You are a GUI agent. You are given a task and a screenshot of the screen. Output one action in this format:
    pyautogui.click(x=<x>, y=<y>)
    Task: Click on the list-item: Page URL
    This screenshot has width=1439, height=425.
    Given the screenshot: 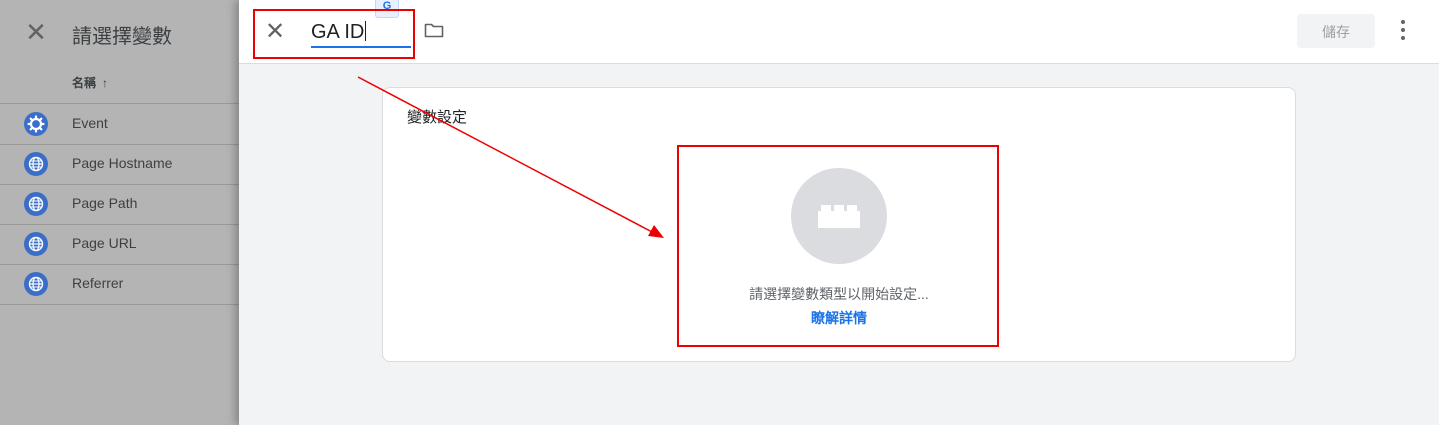 What is the action you would take?
    pyautogui.click(x=119, y=244)
    